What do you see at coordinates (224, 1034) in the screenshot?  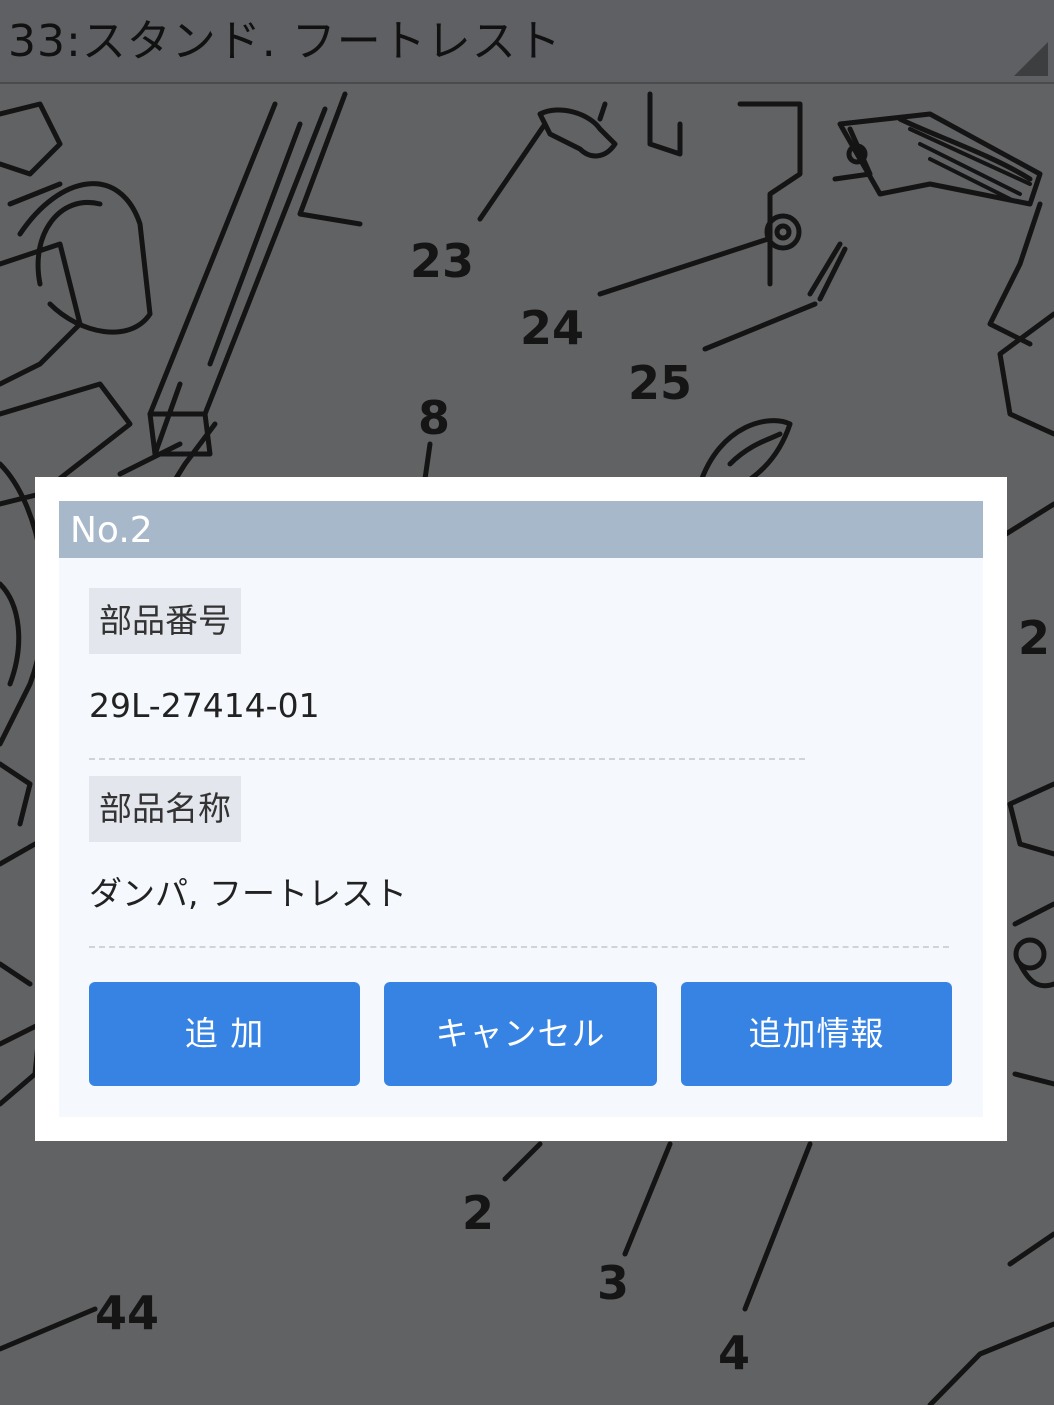 I see `add-button: 追 加` at bounding box center [224, 1034].